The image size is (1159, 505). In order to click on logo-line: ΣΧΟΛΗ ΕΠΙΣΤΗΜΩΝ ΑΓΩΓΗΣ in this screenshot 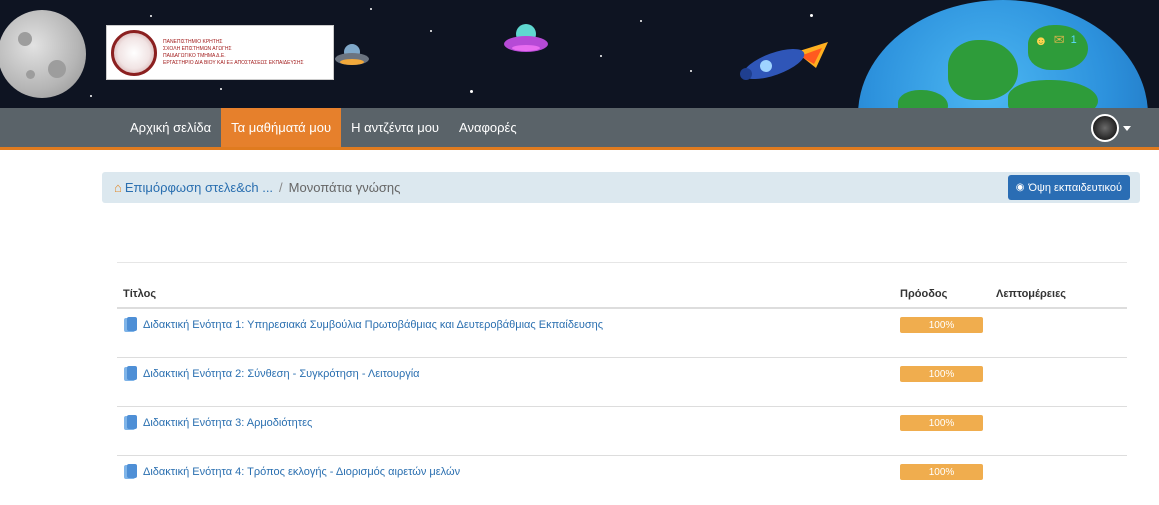, I will do `click(197, 48)`.